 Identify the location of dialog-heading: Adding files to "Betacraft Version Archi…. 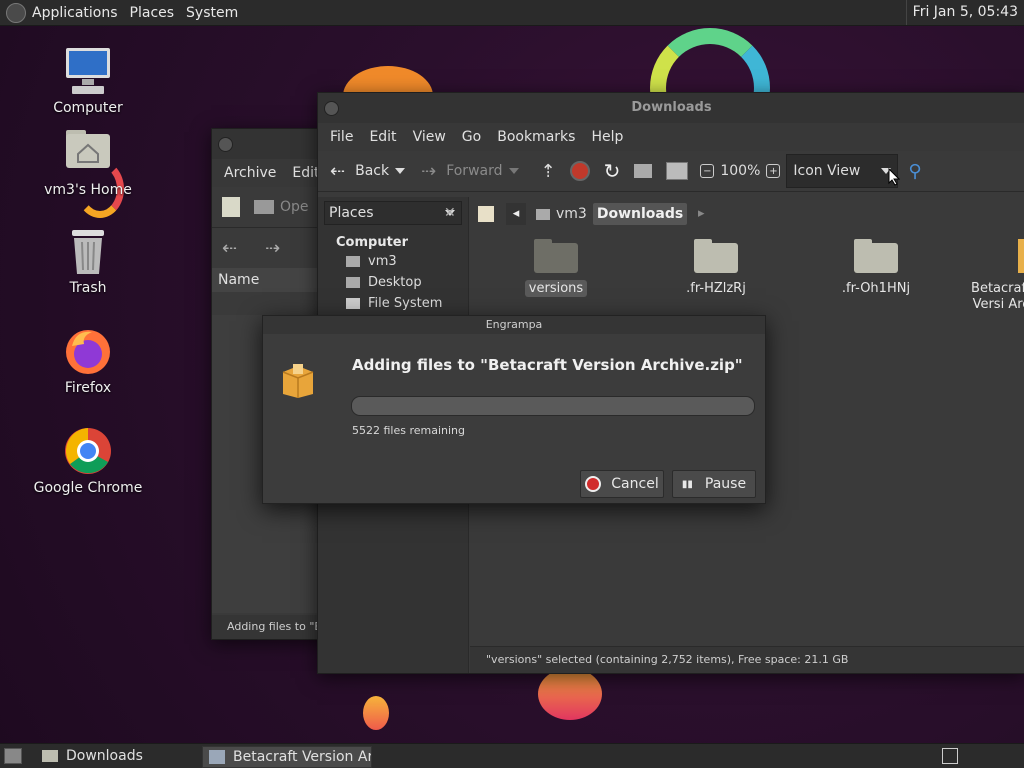
(547, 365).